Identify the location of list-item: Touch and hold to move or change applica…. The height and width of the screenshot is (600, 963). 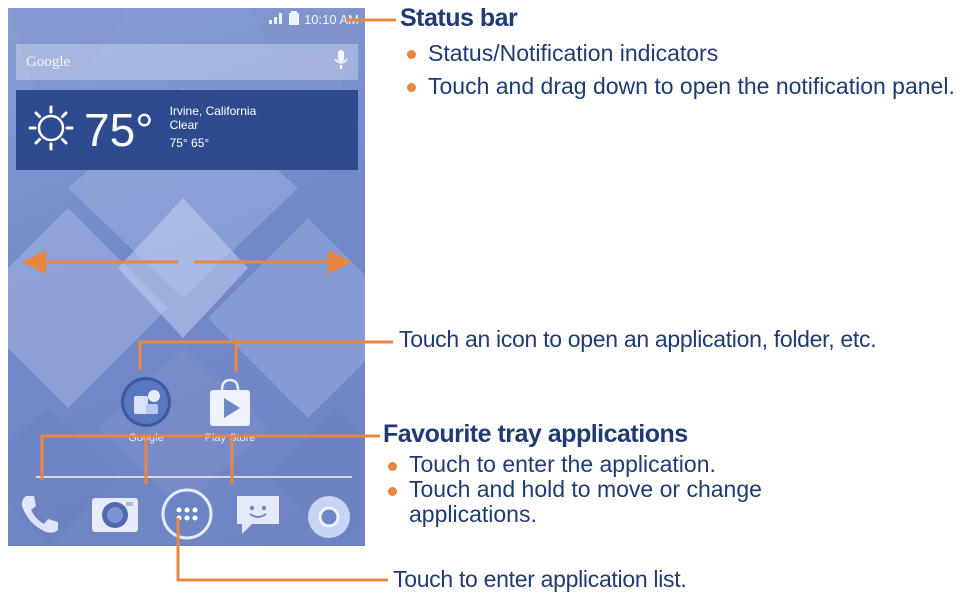
(613, 502).